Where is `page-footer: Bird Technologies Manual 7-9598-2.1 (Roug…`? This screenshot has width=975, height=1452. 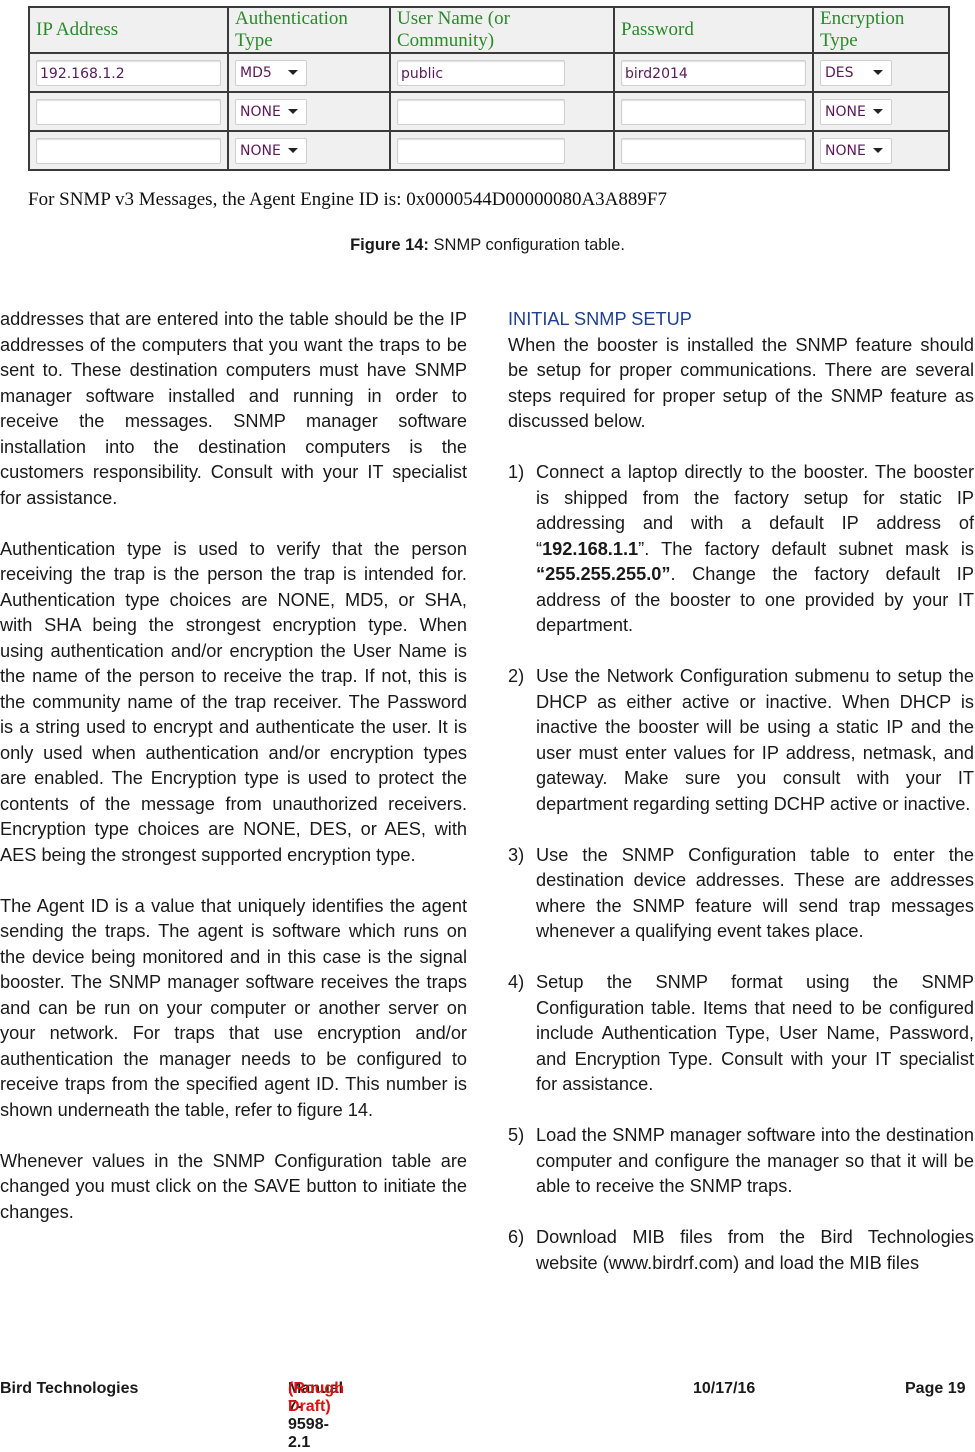 page-footer: Bird Technologies Manual 7-9598-2.1 (Roug… is located at coordinates (487, 1415).